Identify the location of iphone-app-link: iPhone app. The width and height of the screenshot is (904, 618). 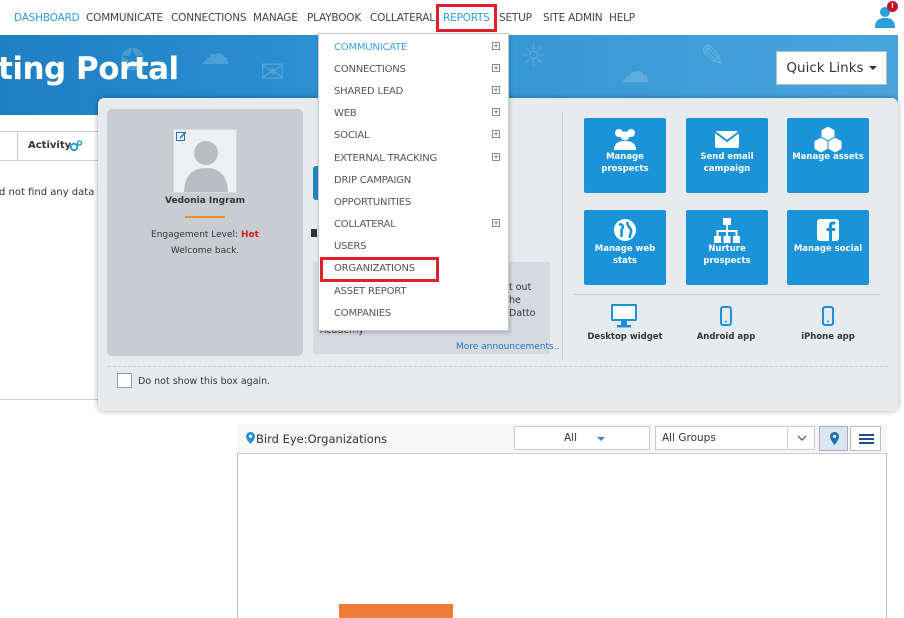
(828, 338).